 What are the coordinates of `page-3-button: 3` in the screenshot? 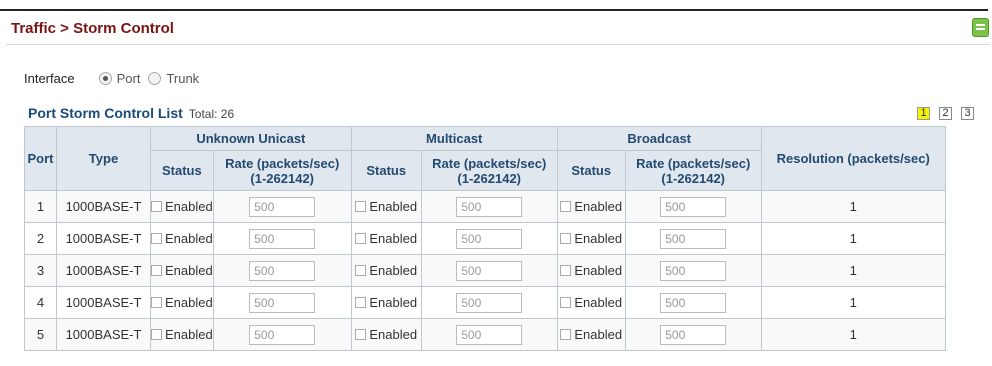 It's located at (967, 113).